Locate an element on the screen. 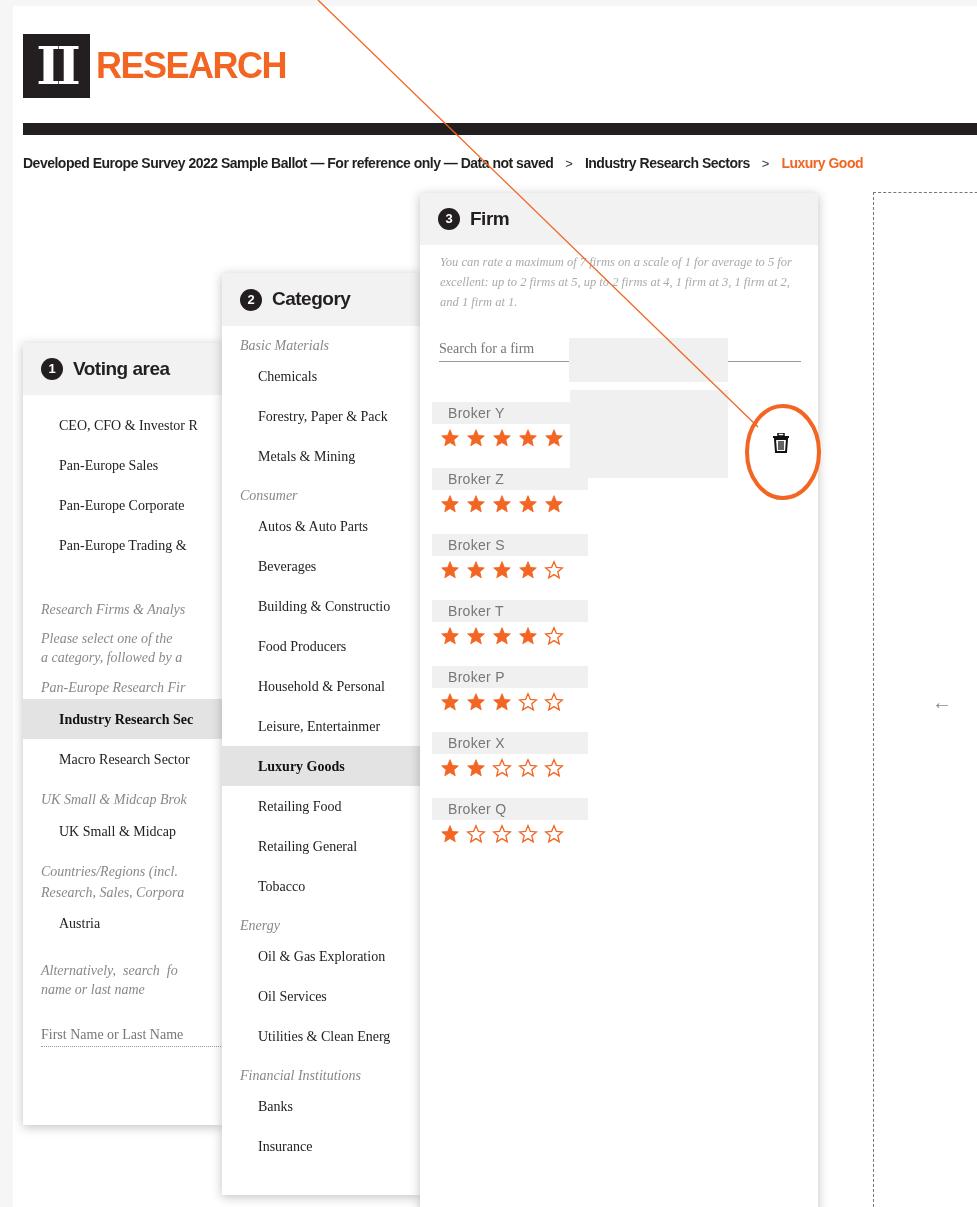 The width and height of the screenshot is (977, 1207). back-arrow: ← is located at coordinates (942, 702).